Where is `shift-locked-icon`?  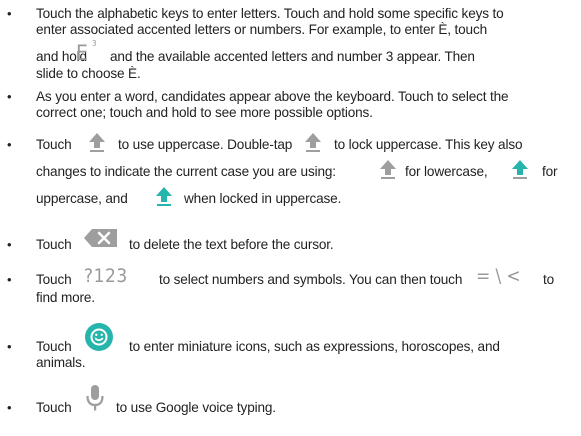 shift-locked-icon is located at coordinates (164, 196).